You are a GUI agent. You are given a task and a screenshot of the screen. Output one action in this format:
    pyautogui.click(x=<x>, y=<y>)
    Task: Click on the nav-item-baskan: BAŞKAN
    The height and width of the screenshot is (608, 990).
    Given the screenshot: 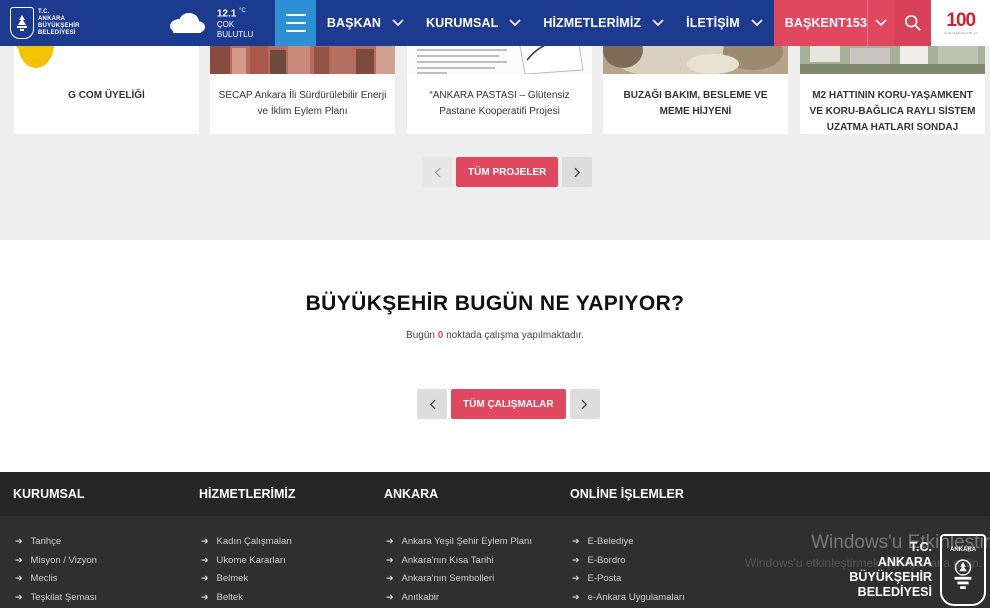 What is the action you would take?
    pyautogui.click(x=365, y=23)
    